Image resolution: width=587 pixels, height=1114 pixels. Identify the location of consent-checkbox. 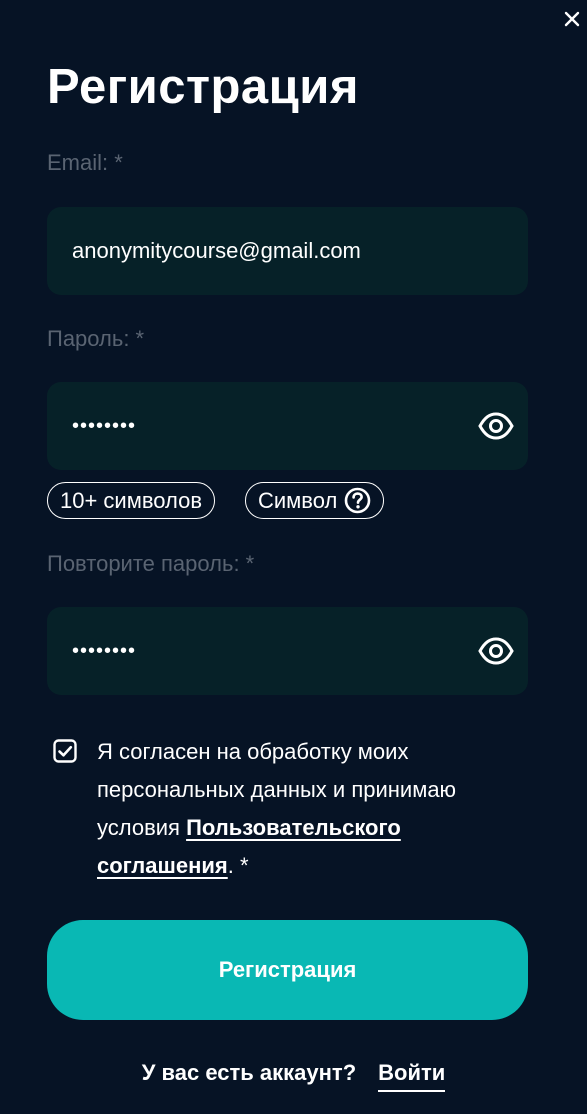
(65, 751).